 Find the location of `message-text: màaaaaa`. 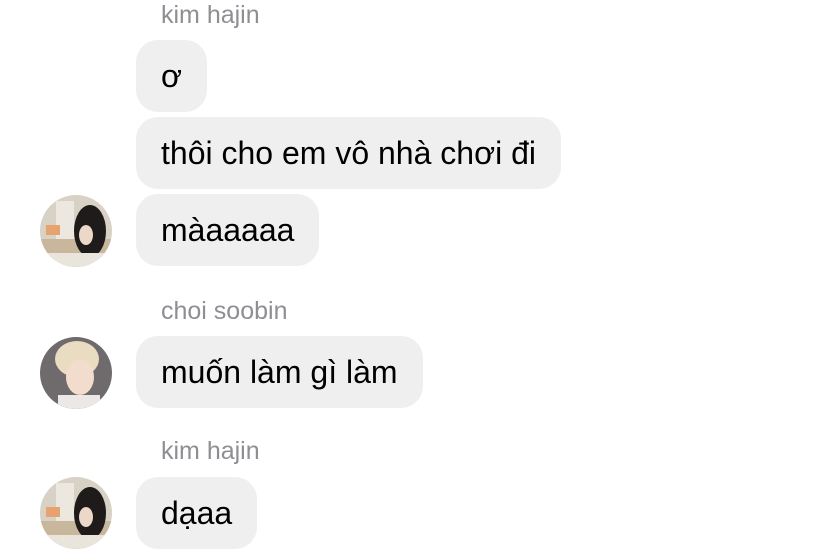

message-text: màaaaaa is located at coordinates (228, 229).